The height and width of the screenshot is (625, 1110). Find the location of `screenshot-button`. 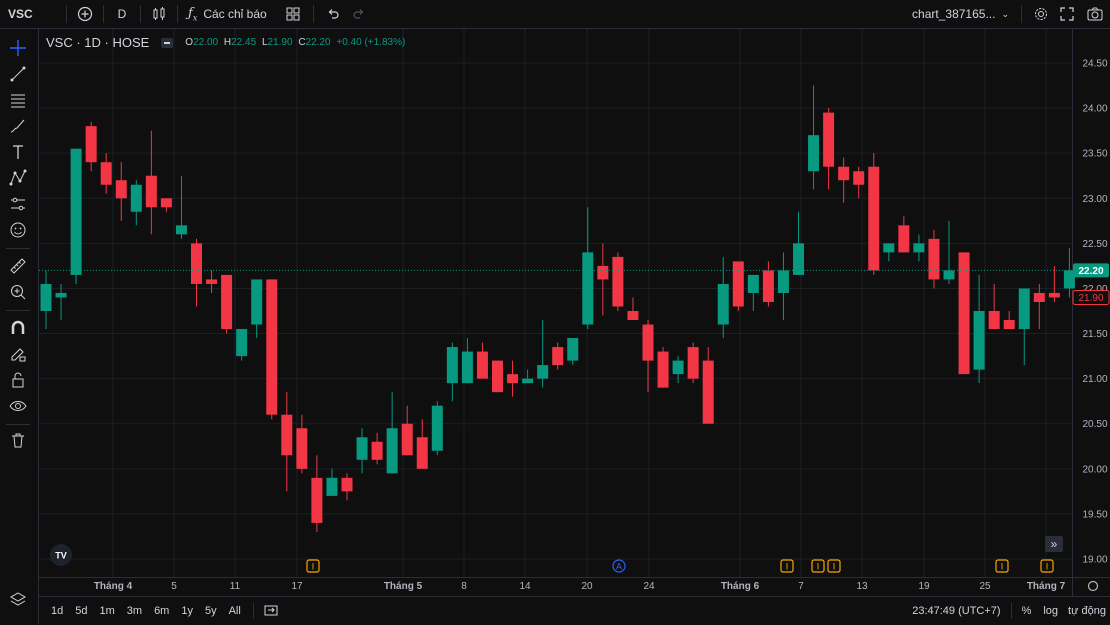

screenshot-button is located at coordinates (1095, 14).